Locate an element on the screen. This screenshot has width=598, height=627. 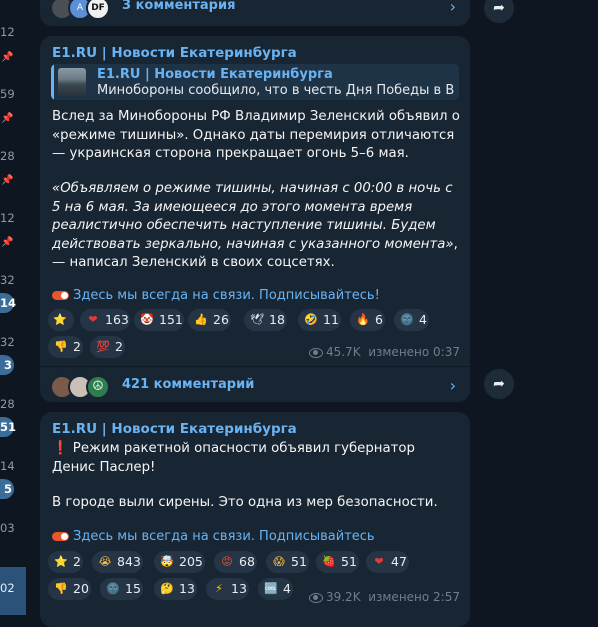
chat-list-time: 03 is located at coordinates (9, 528).